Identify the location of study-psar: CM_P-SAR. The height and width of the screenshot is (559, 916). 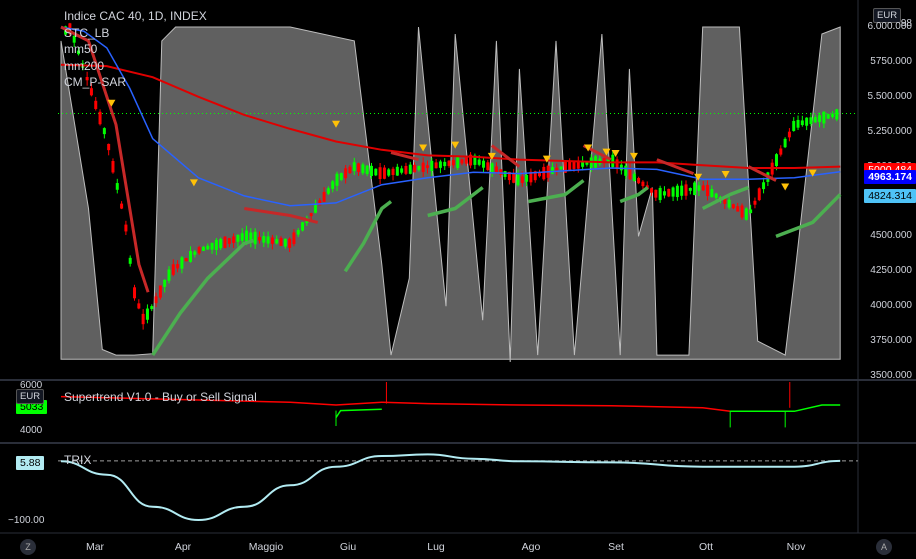
(135, 82).